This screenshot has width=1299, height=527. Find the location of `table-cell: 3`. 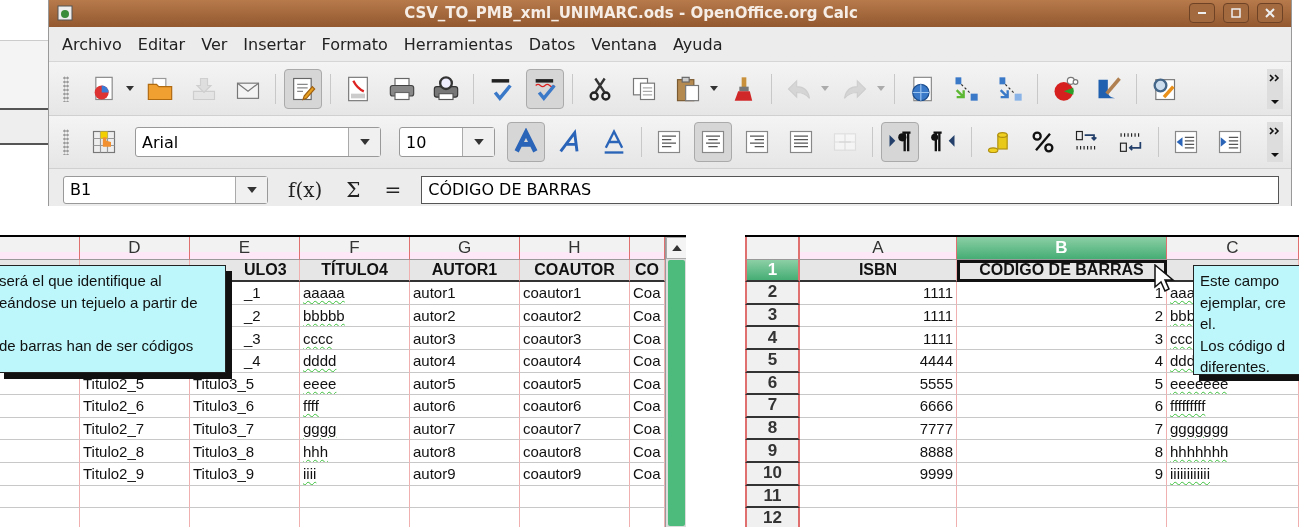

table-cell: 3 is located at coordinates (1062, 338).